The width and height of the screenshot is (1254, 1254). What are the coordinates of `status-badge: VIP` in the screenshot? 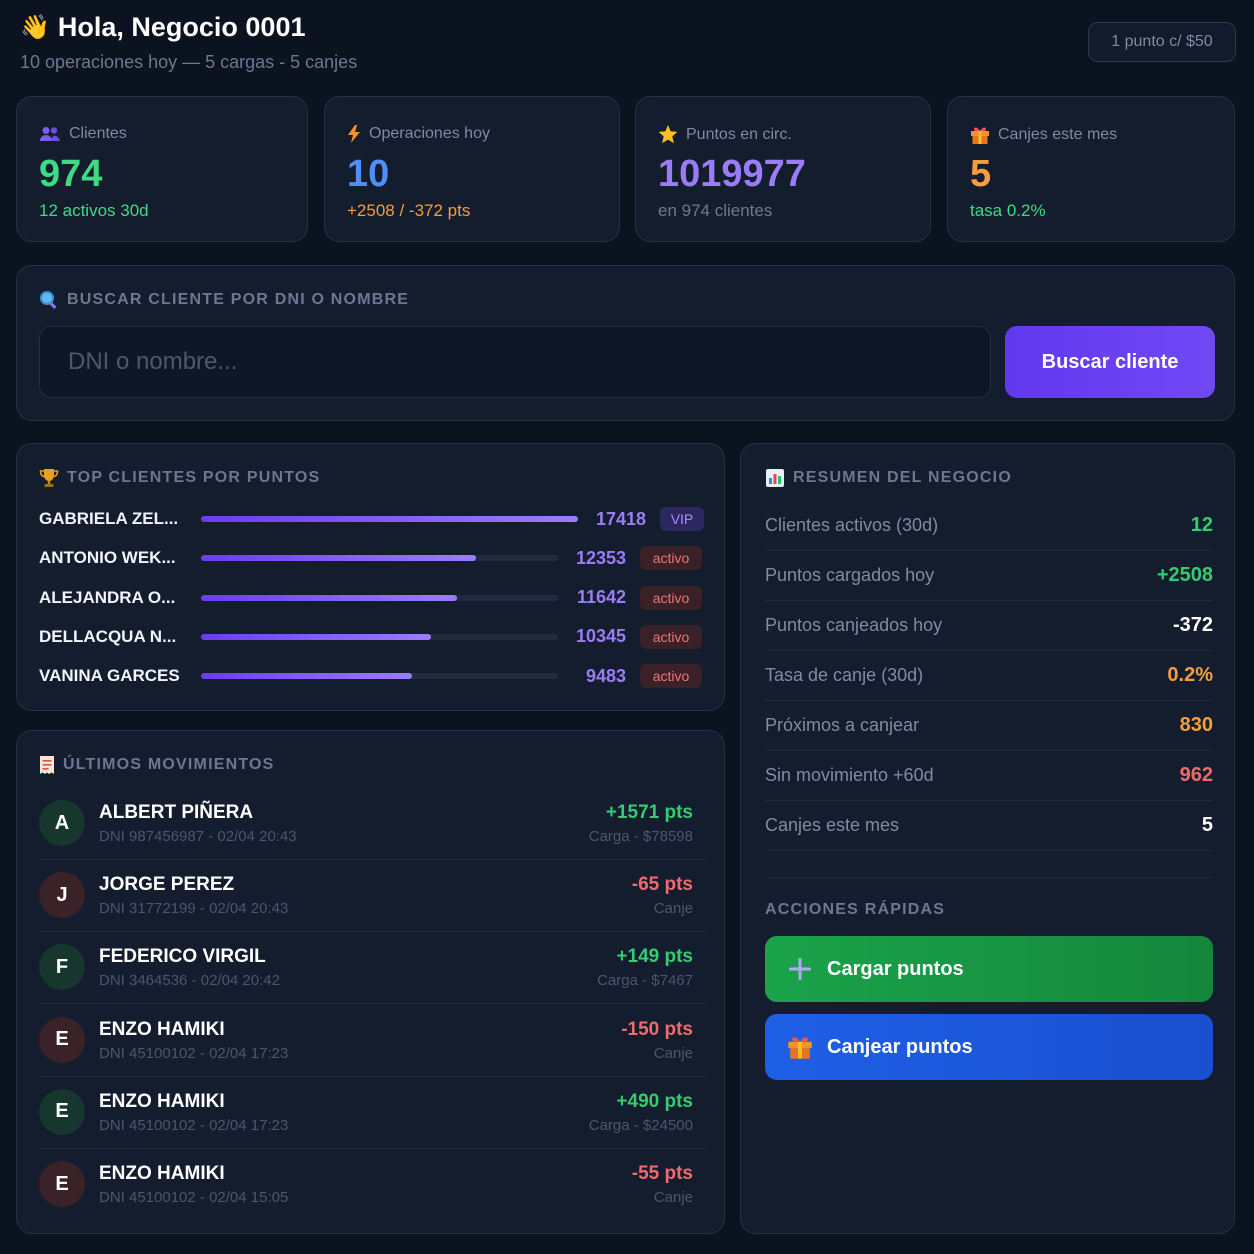 It's located at (682, 519).